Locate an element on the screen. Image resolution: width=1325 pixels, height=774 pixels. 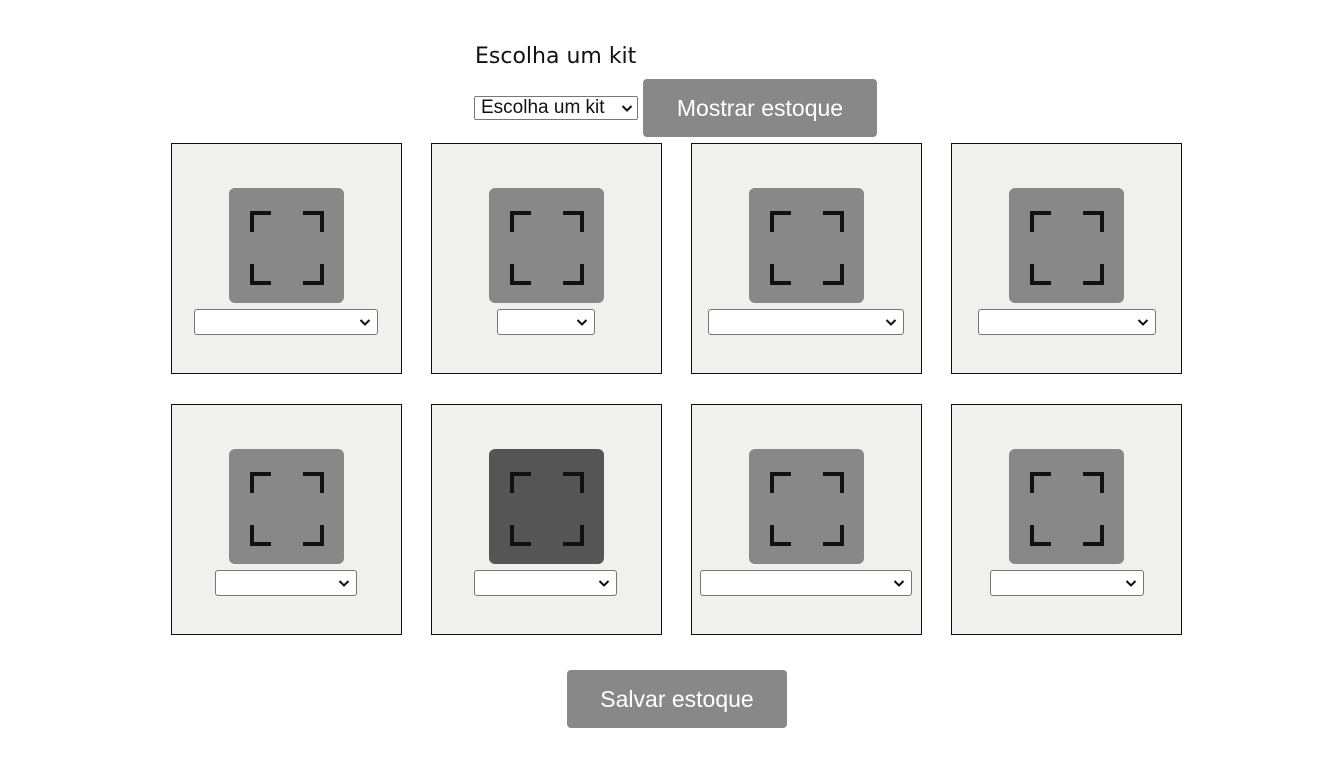
save-stock-button: Salvar estoque is located at coordinates (677, 699).